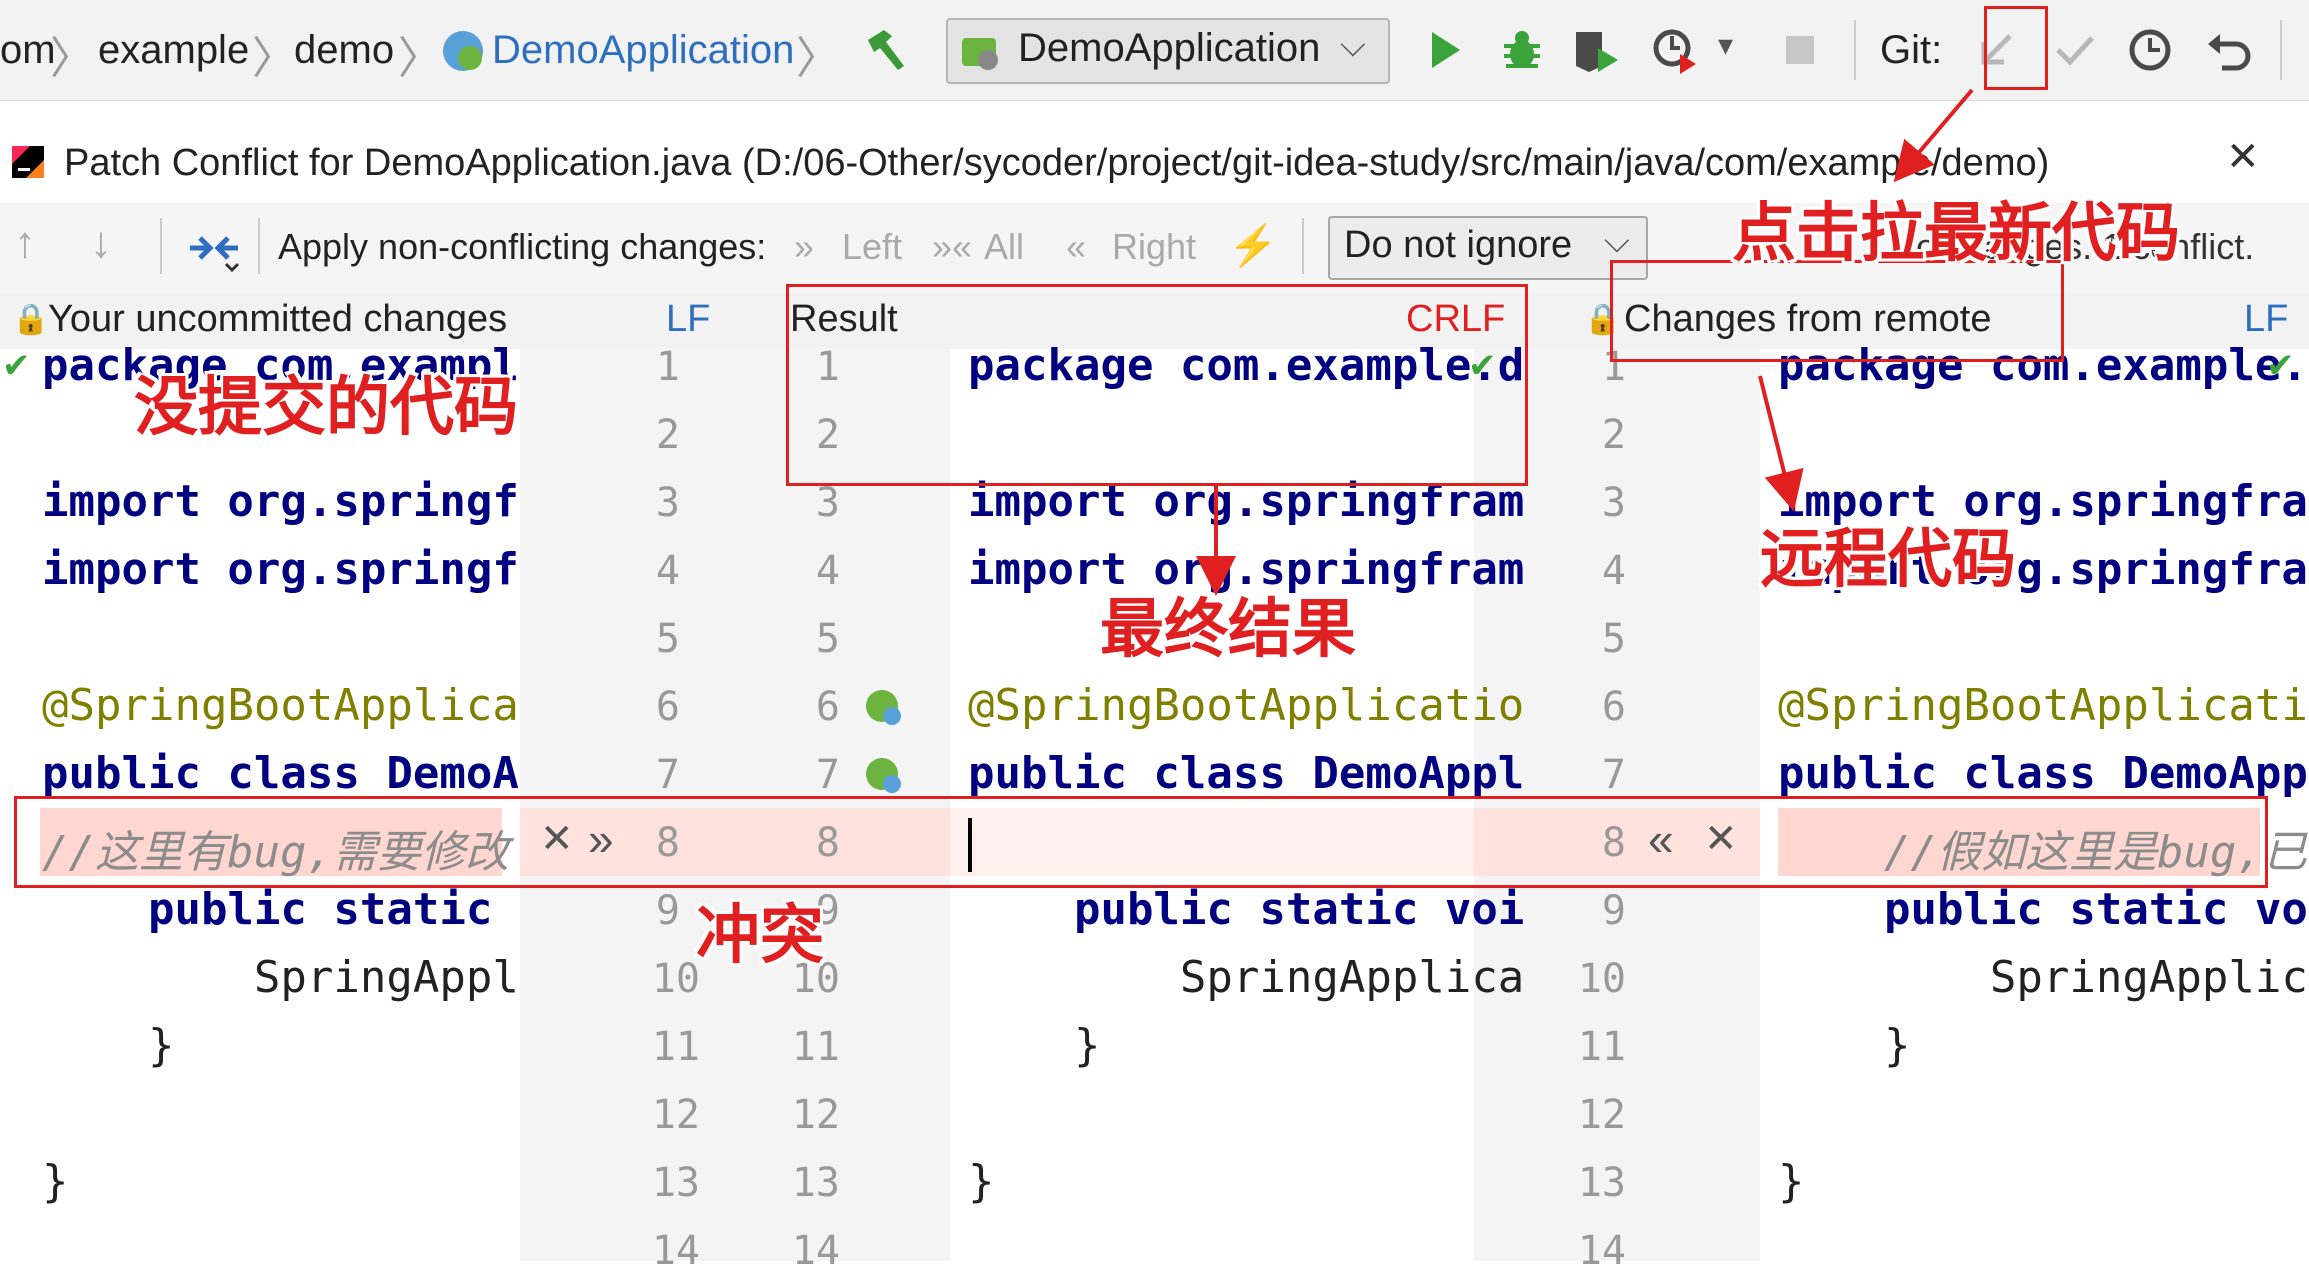 This screenshot has height=1274, width=2309. I want to click on annotation-pull-latest: 点击拉最新代码, so click(1956, 233).